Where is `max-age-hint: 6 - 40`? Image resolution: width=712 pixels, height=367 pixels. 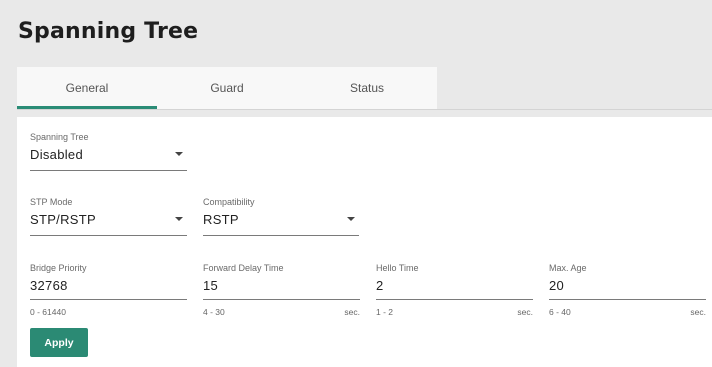 max-age-hint: 6 - 40 is located at coordinates (560, 312).